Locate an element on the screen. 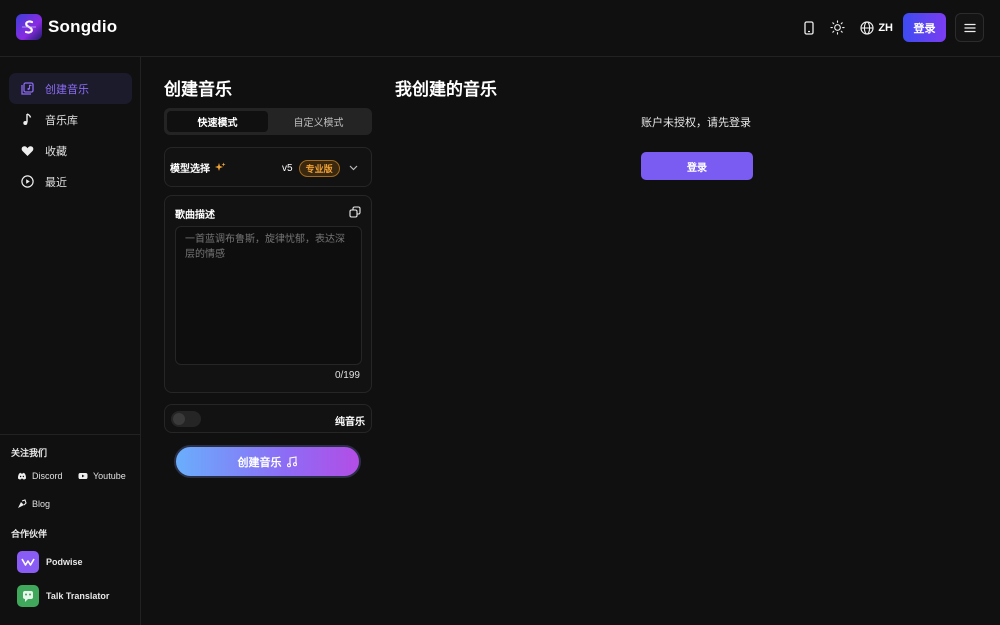 Image resolution: width=1000 pixels, height=625 pixels. play-circle-icon is located at coordinates (27, 182).